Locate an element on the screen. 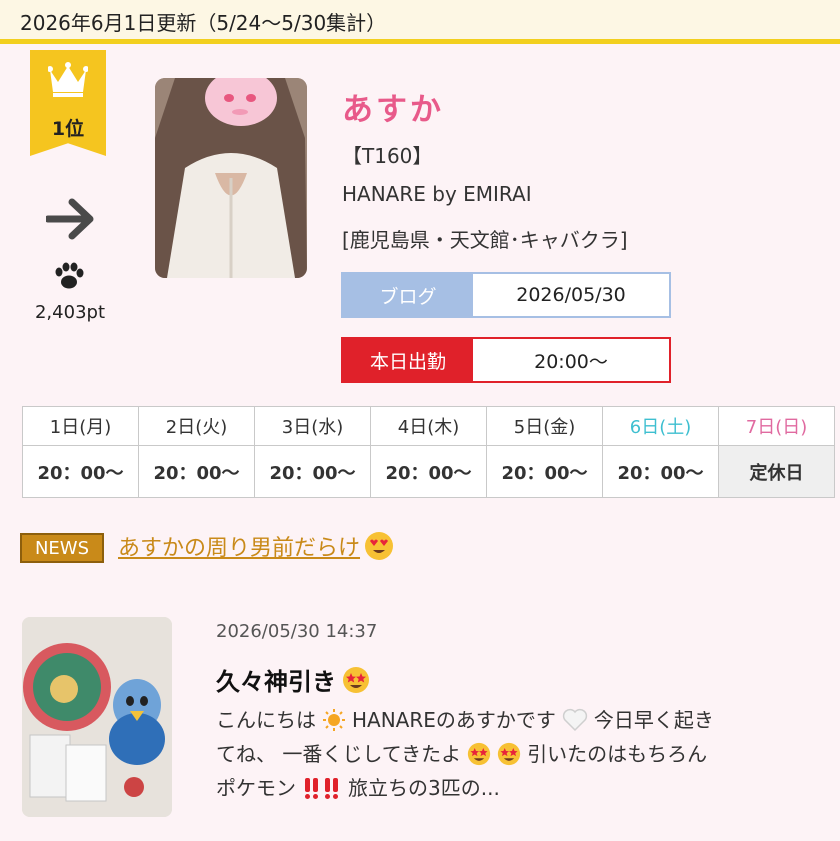  arrow-right-icon is located at coordinates (70, 219).